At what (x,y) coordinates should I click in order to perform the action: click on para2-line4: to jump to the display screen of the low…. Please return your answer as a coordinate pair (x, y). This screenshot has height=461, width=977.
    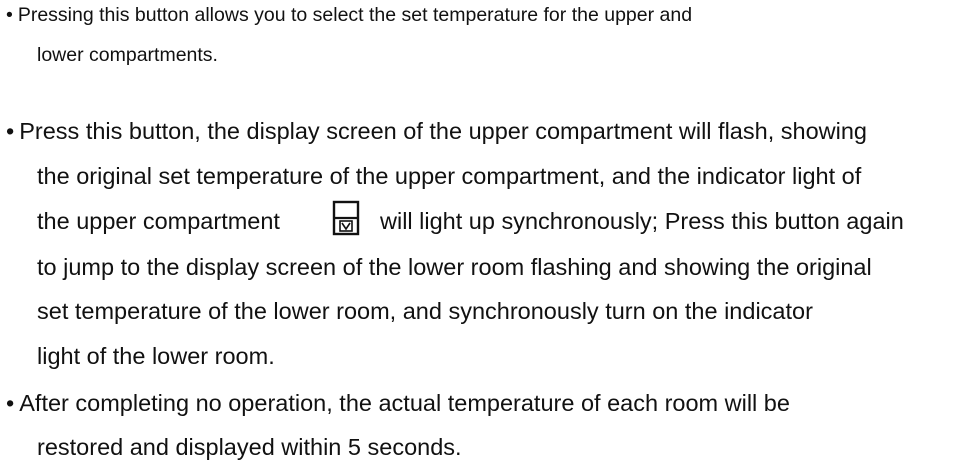
    Looking at the image, I should click on (454, 267).